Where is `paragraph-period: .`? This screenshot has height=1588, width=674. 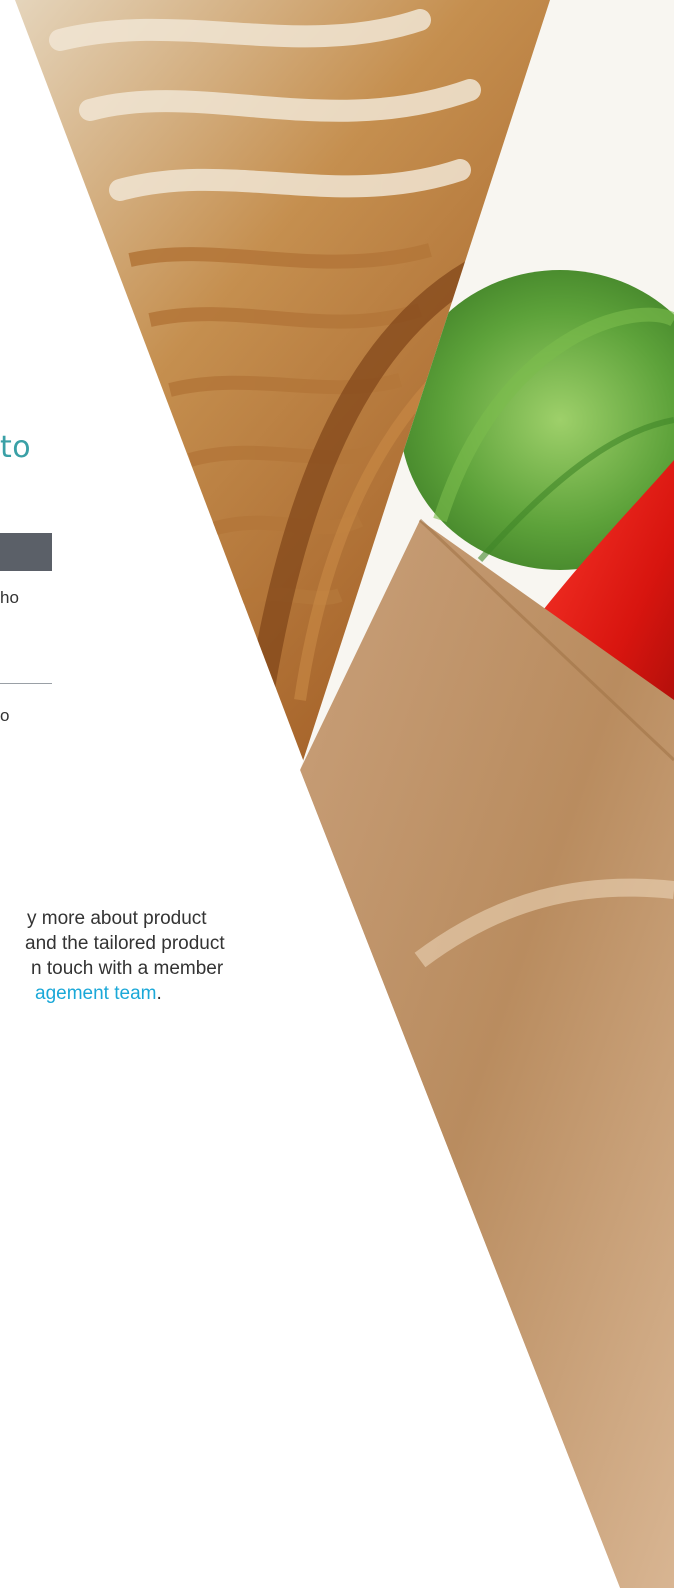 paragraph-period: . is located at coordinates (159, 993).